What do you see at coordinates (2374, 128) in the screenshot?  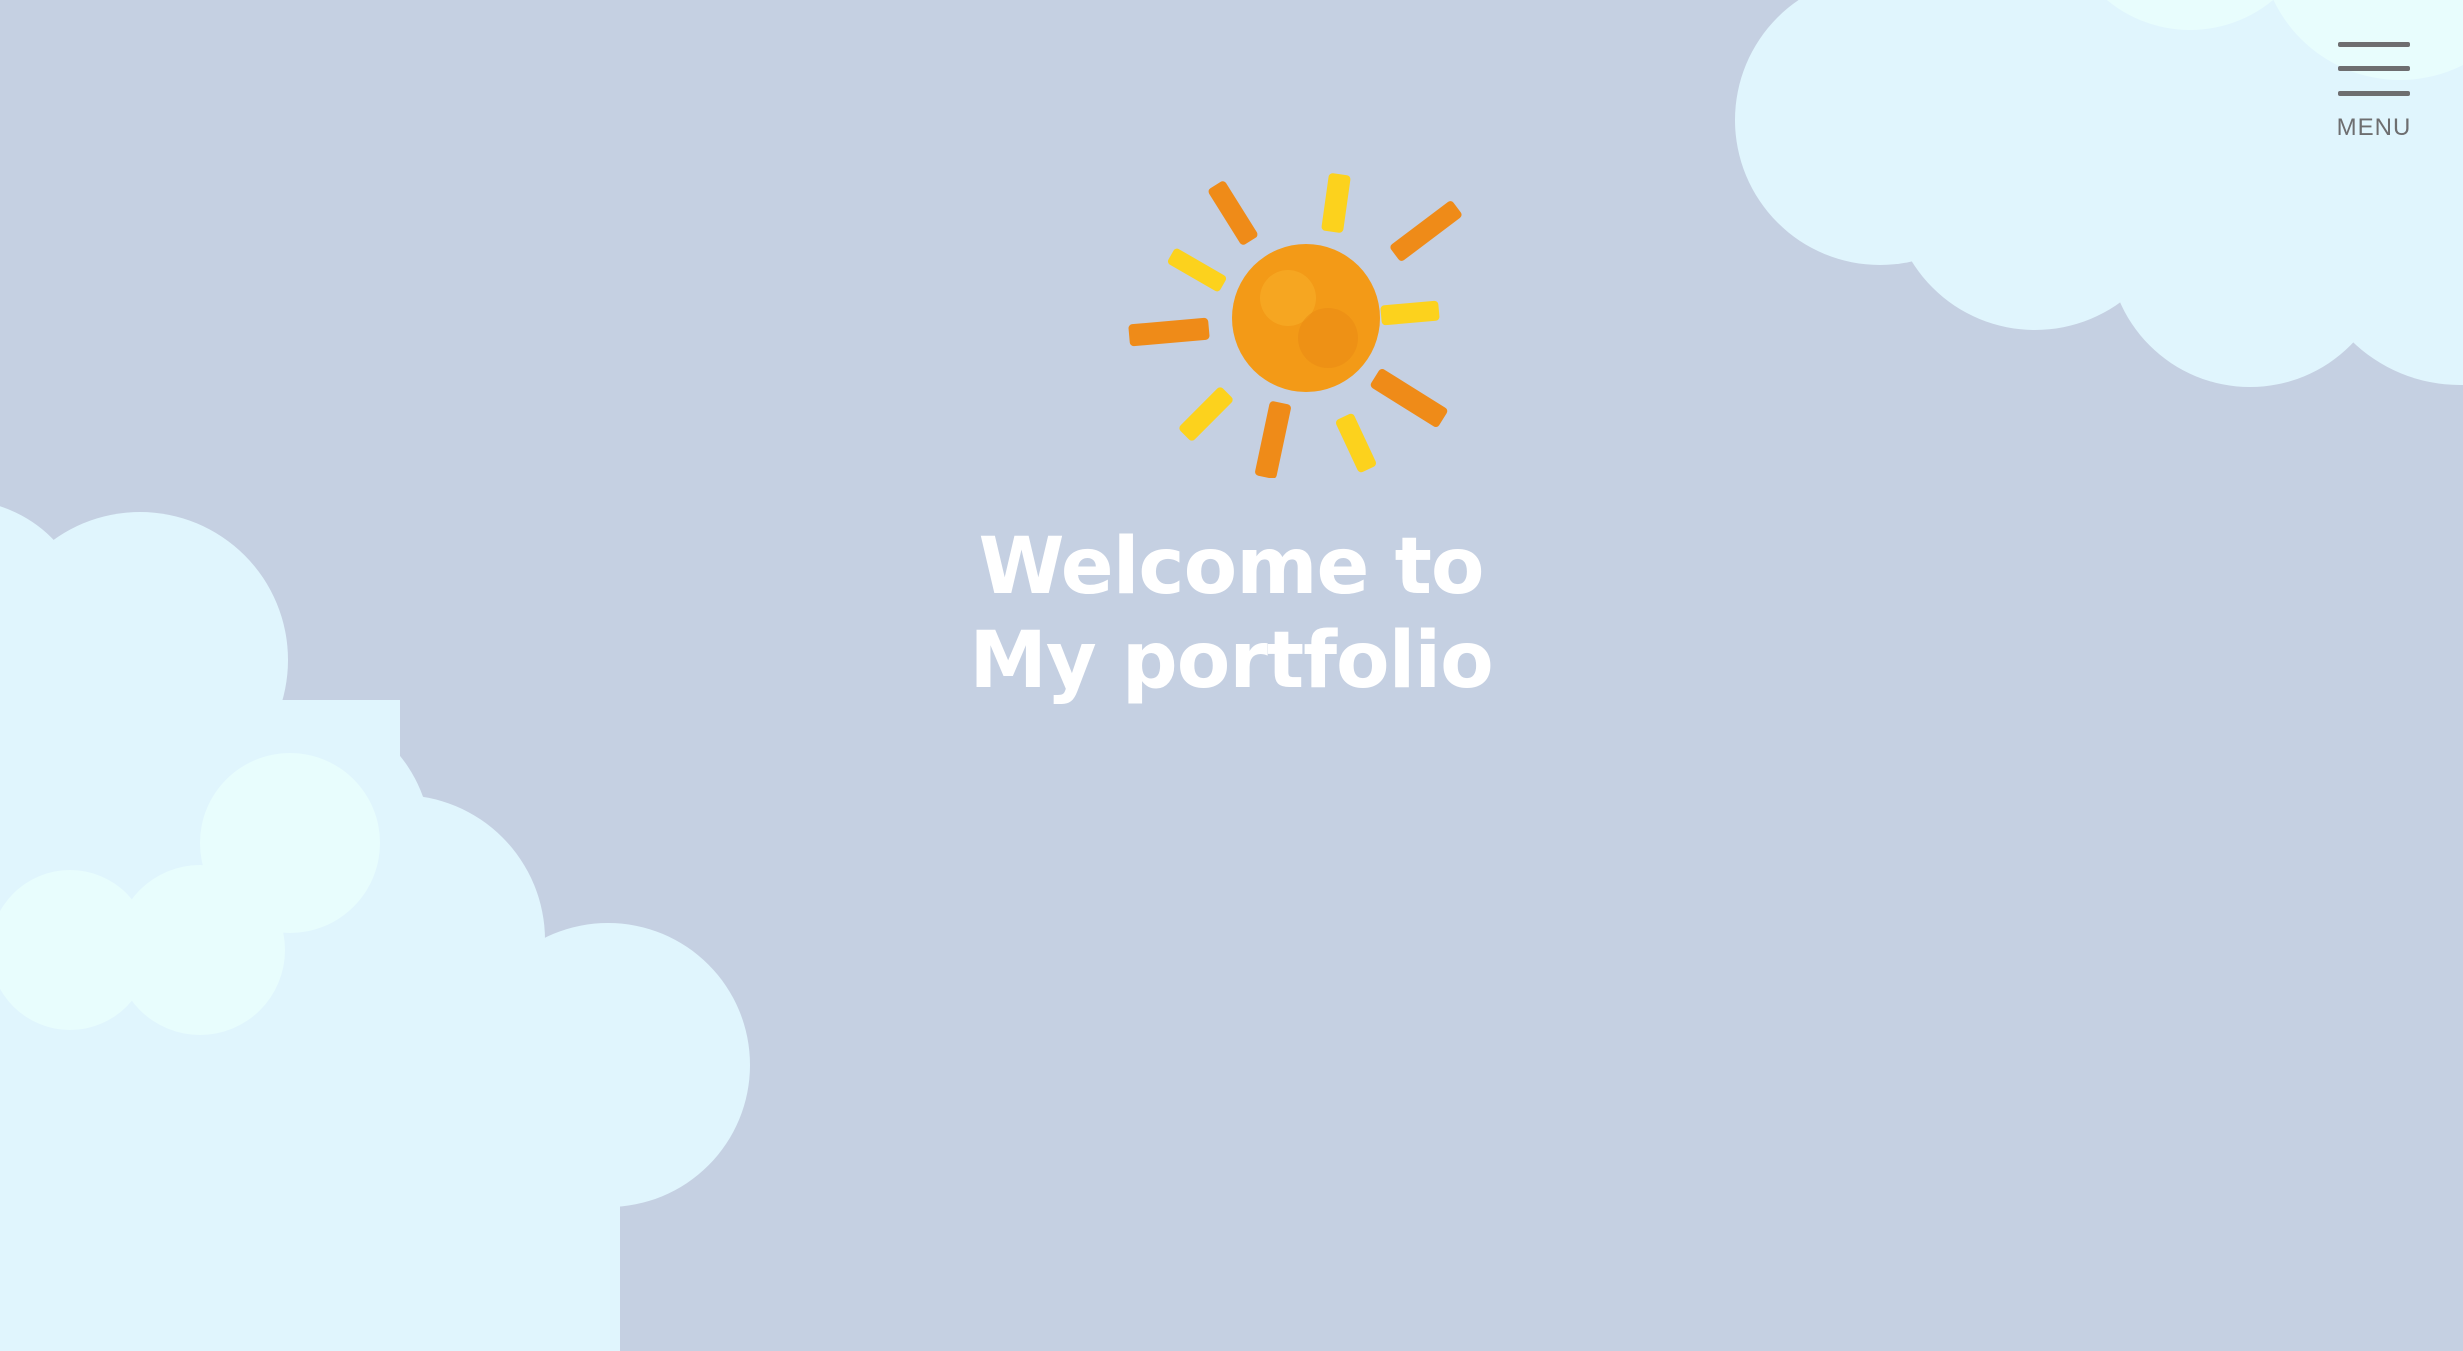 I see `menu-label: MENU` at bounding box center [2374, 128].